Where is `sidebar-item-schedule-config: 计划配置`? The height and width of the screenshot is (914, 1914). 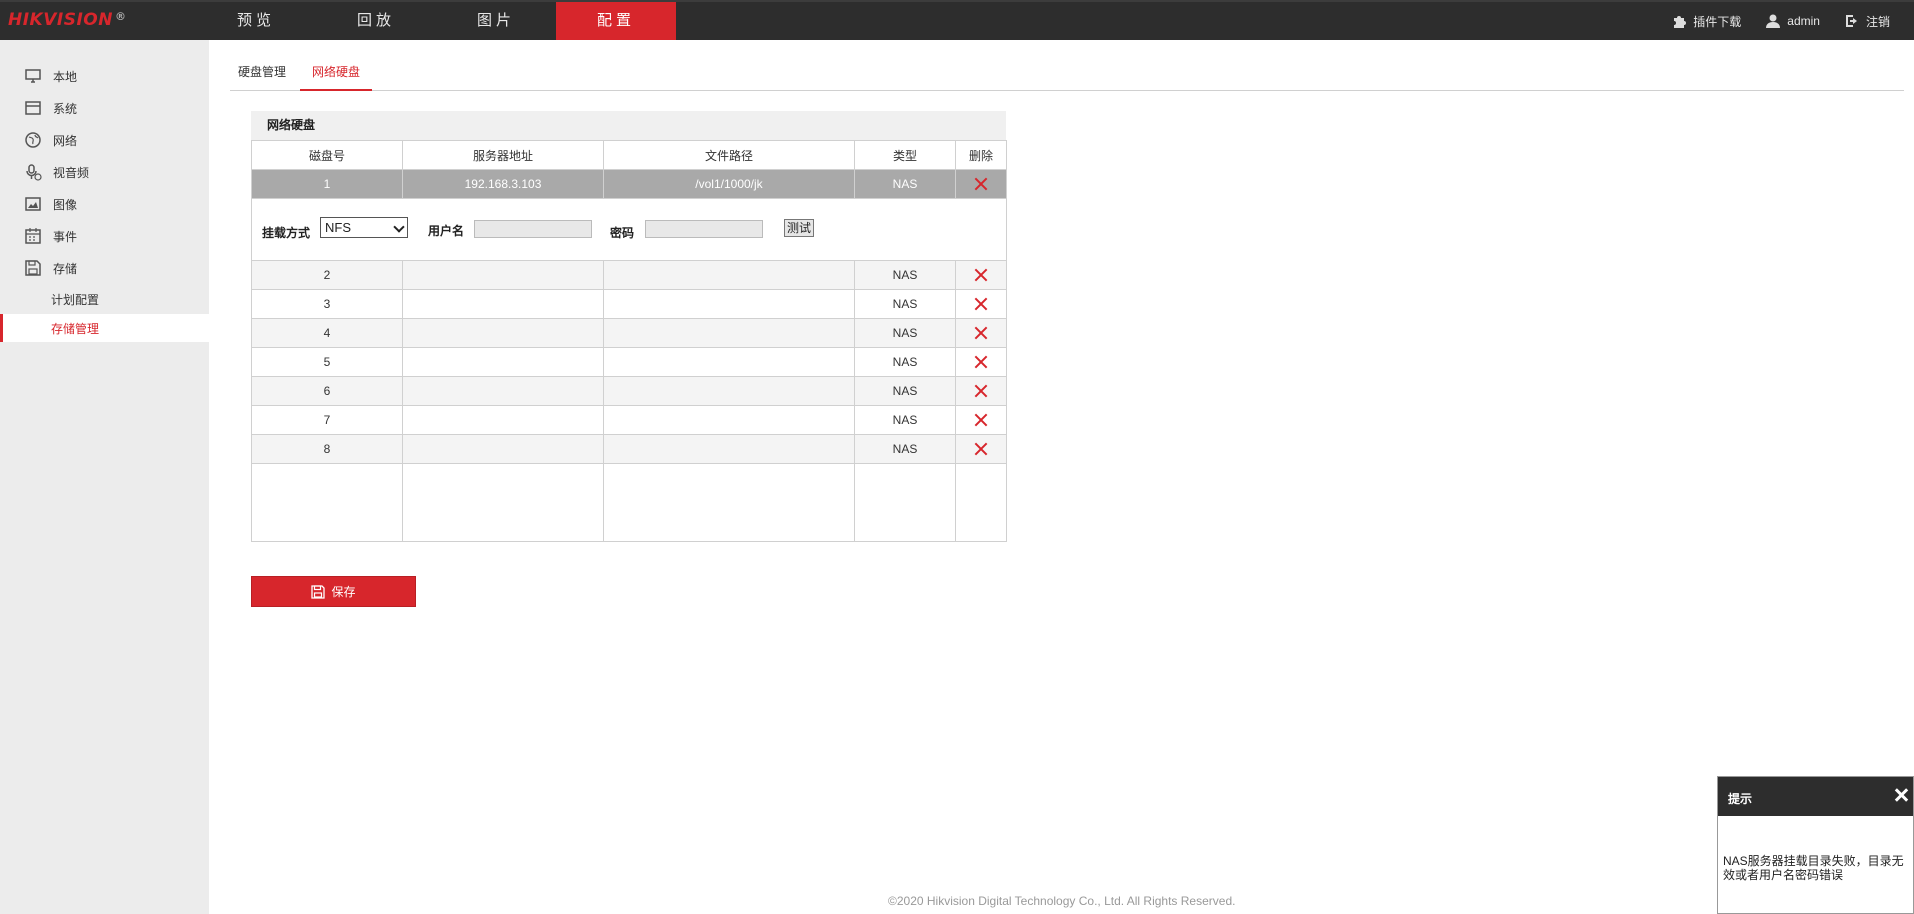
sidebar-item-schedule-config: 计划配置 is located at coordinates (104, 299).